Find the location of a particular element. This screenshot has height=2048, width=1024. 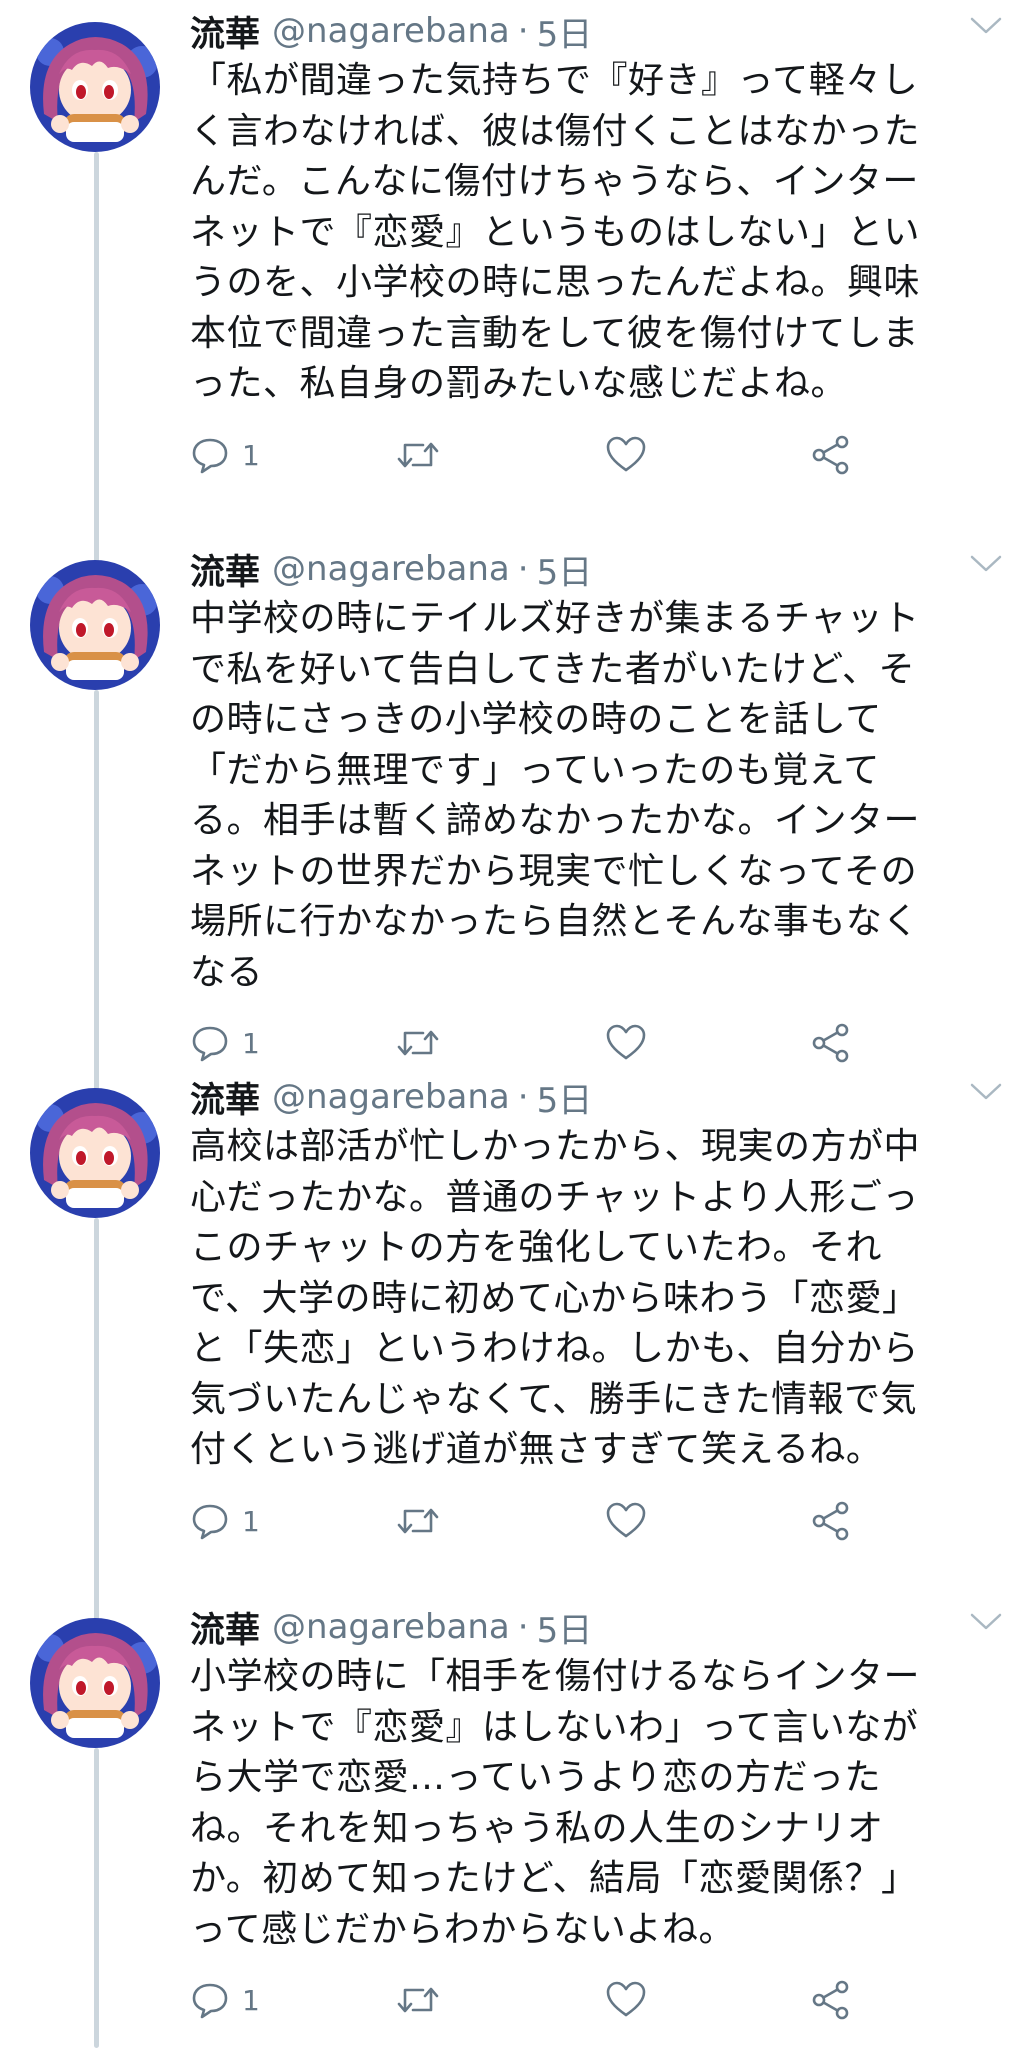

tweet-text-line: で、大学の時に初めて心から味わう「恋愛」 is located at coordinates (554, 1298).